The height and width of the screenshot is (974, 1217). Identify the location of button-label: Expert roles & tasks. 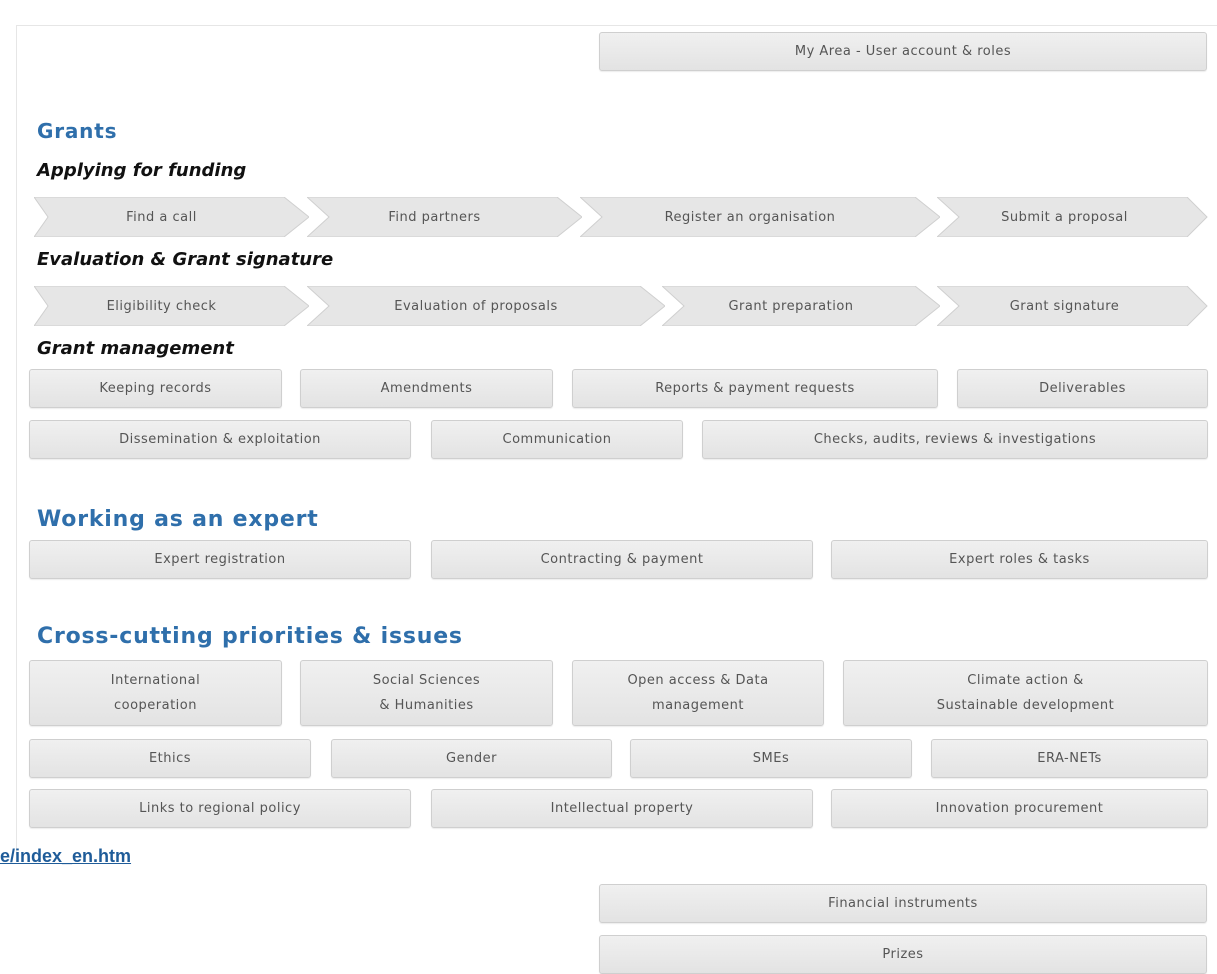
(1019, 559).